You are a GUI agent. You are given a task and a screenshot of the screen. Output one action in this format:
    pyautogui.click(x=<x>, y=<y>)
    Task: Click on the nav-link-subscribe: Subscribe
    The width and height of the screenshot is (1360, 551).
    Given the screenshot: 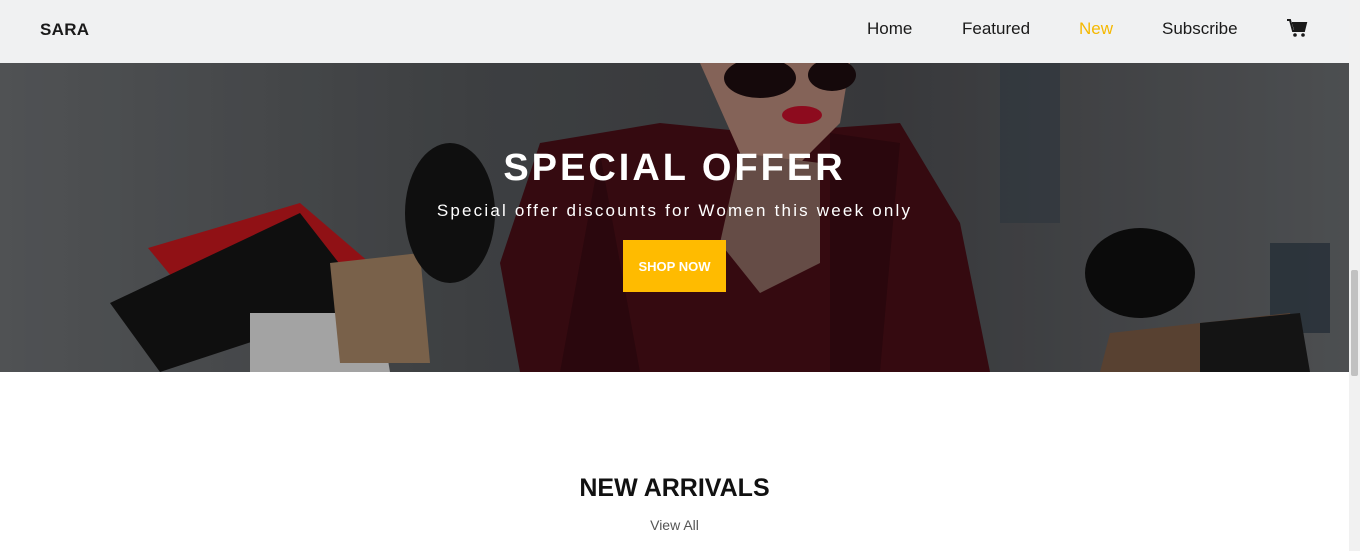 What is the action you would take?
    pyautogui.click(x=1200, y=29)
    